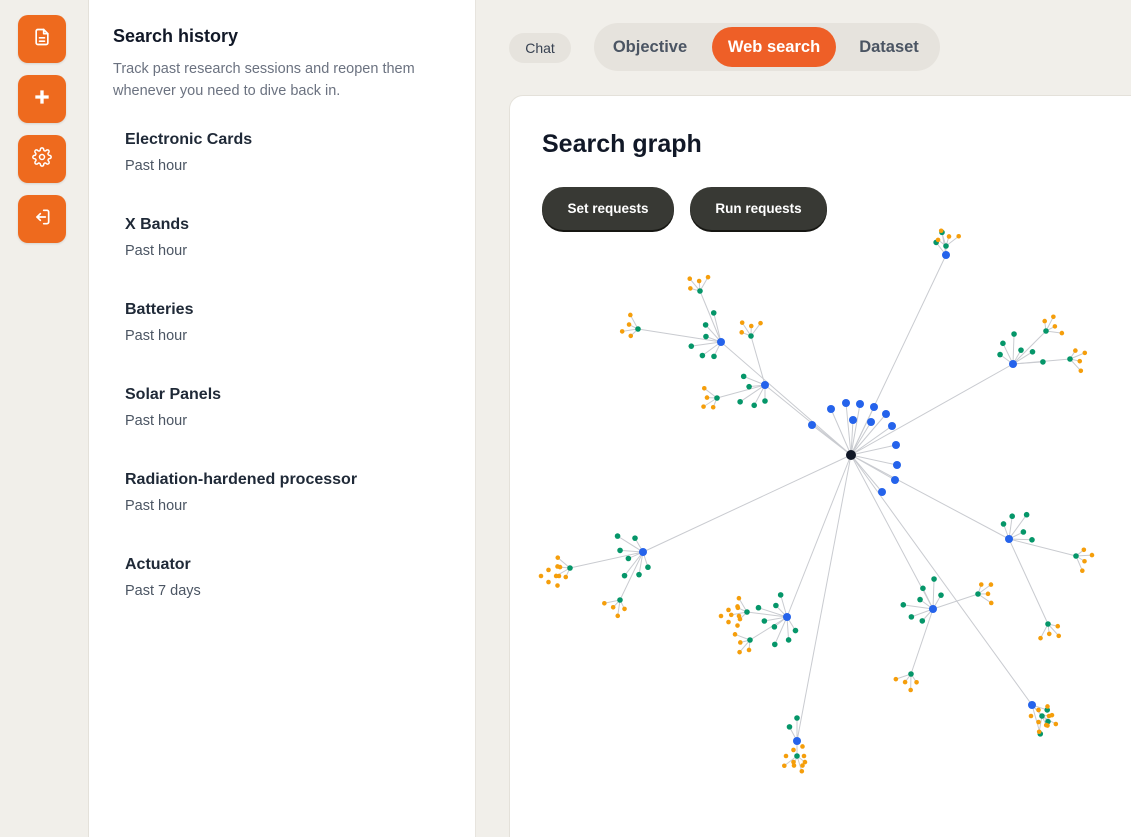 Image resolution: width=1131 pixels, height=837 pixels. Describe the element at coordinates (42, 159) in the screenshot. I see `settings-button` at that location.